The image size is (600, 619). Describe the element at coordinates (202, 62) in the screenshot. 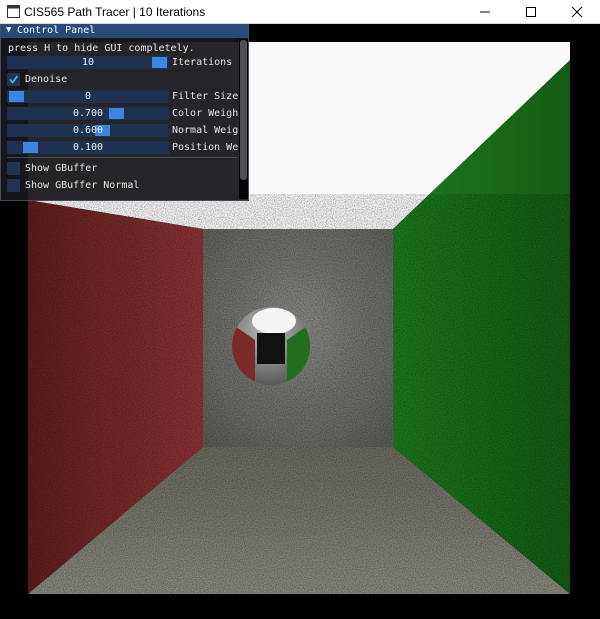

I see `iterations-label: Iterations` at that location.